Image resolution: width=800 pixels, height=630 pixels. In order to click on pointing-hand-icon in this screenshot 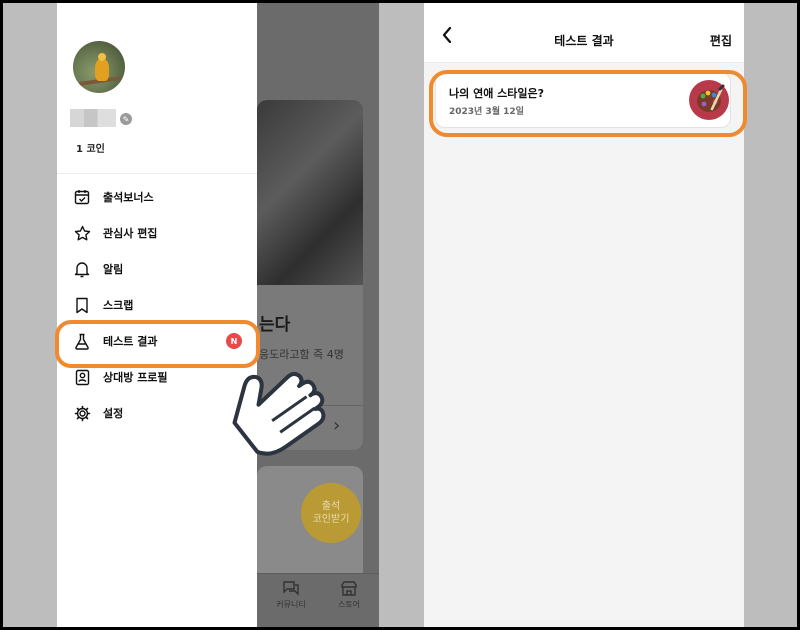, I will do `click(279, 413)`.